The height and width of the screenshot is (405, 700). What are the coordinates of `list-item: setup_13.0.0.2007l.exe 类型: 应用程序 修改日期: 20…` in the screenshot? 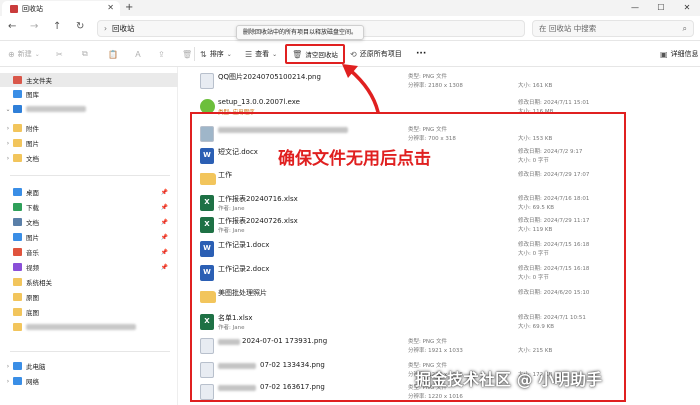 It's located at (439, 107).